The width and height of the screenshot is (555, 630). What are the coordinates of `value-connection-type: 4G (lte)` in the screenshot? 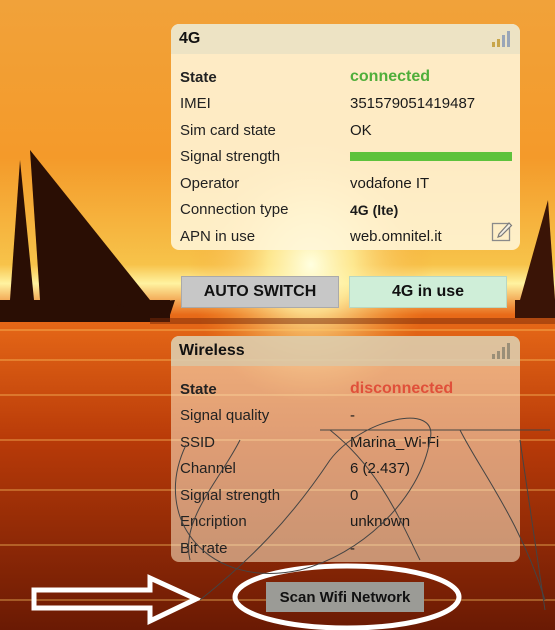 It's located at (374, 209).